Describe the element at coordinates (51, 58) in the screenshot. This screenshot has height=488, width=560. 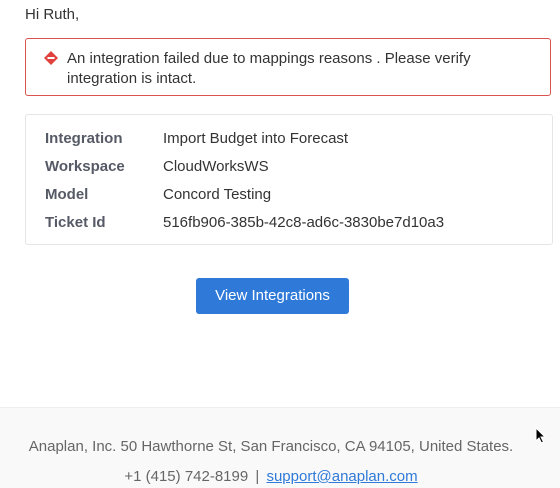
I see `warning-diamond-icon` at that location.